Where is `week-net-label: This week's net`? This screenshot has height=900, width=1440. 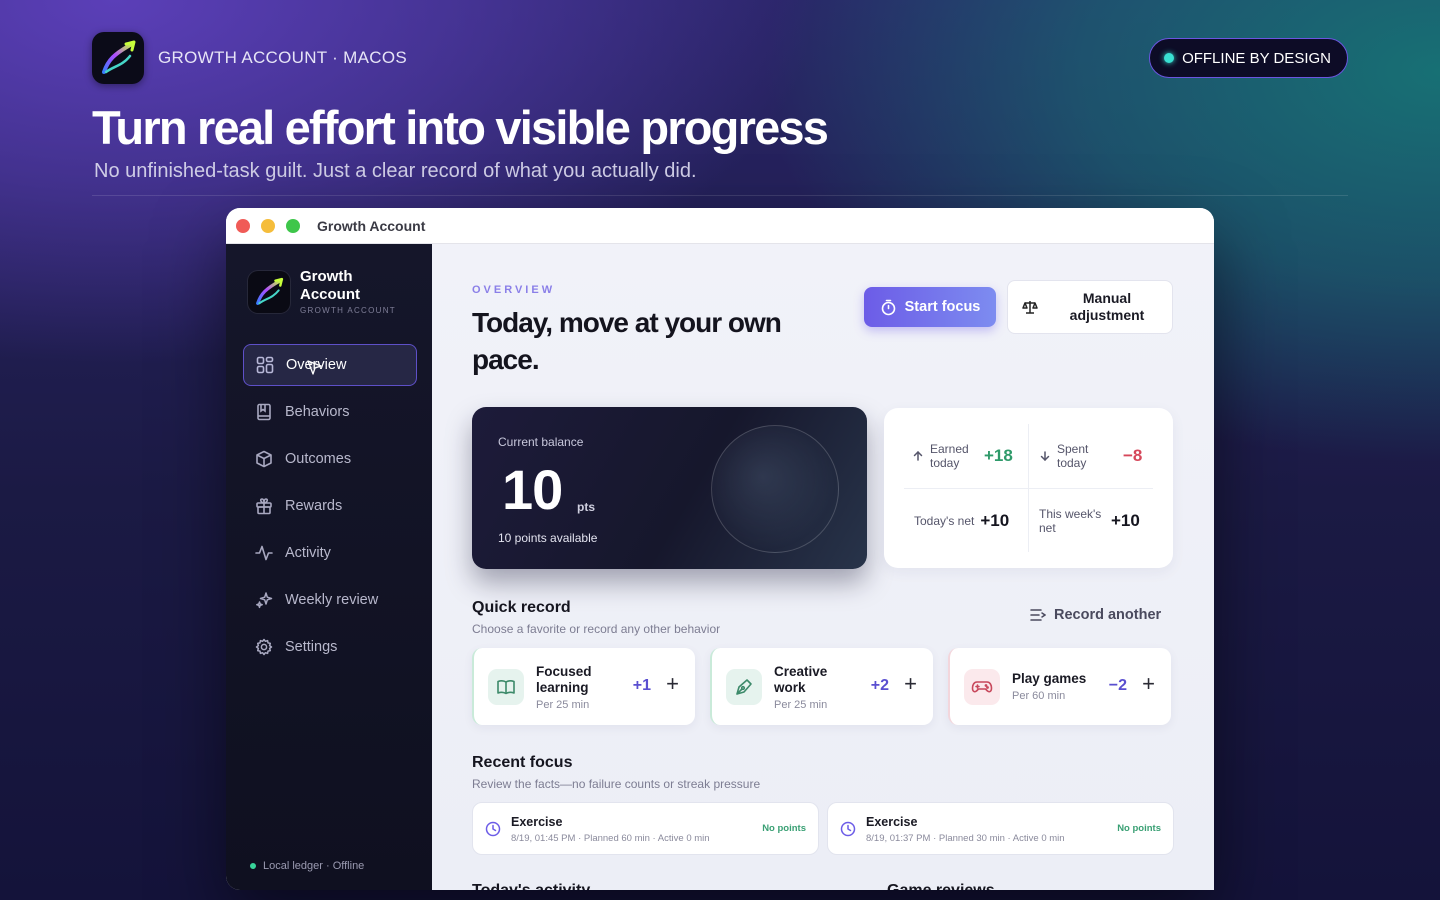
week-net-label: This week's net is located at coordinates (1070, 521).